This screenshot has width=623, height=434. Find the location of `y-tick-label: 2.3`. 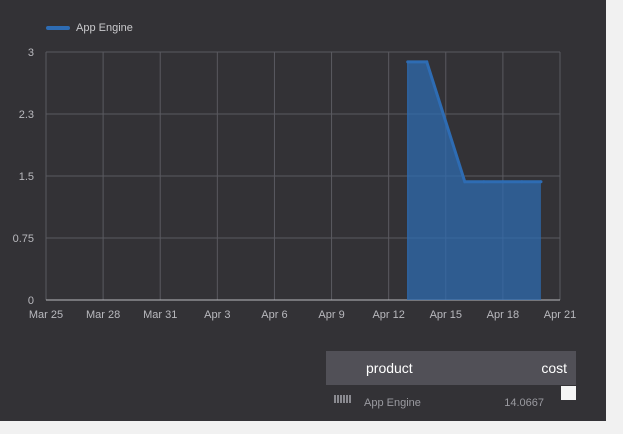

y-tick-label: 2.3 is located at coordinates (26, 115).